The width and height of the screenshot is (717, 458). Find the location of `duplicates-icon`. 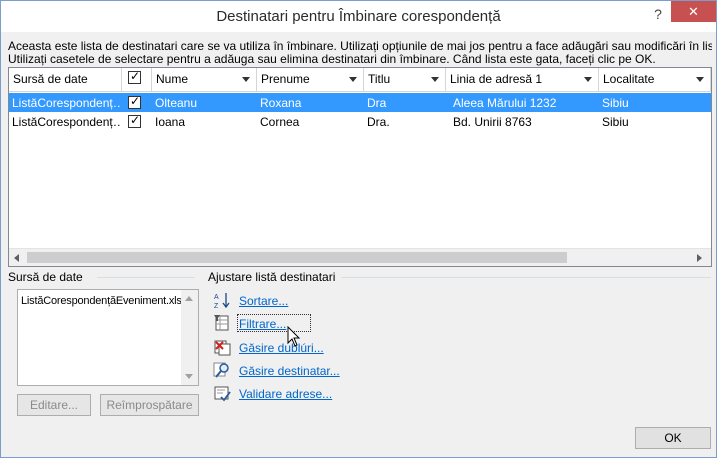

duplicates-icon is located at coordinates (222, 348).